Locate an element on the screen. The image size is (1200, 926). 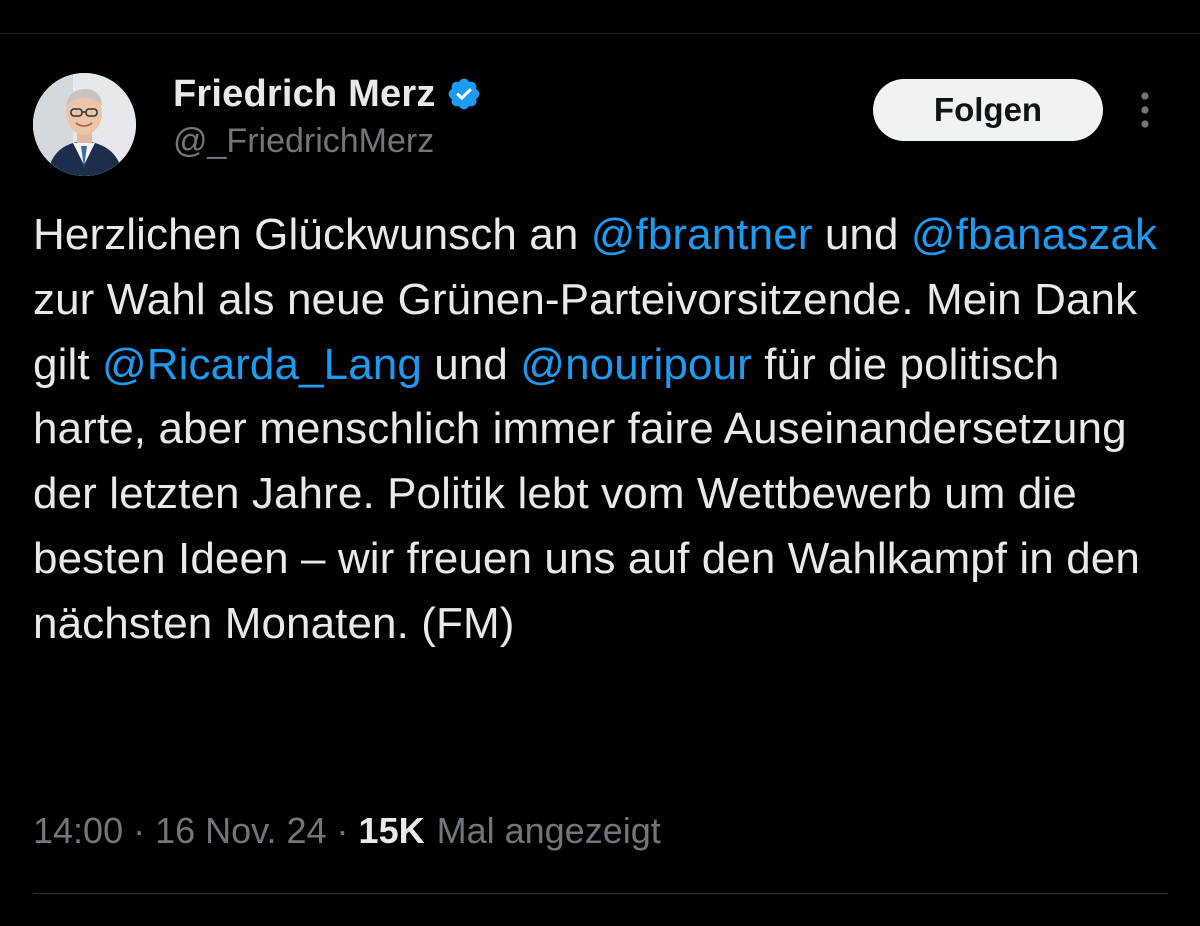
user-handle: @_FriedrichMerz is located at coordinates (327, 141).